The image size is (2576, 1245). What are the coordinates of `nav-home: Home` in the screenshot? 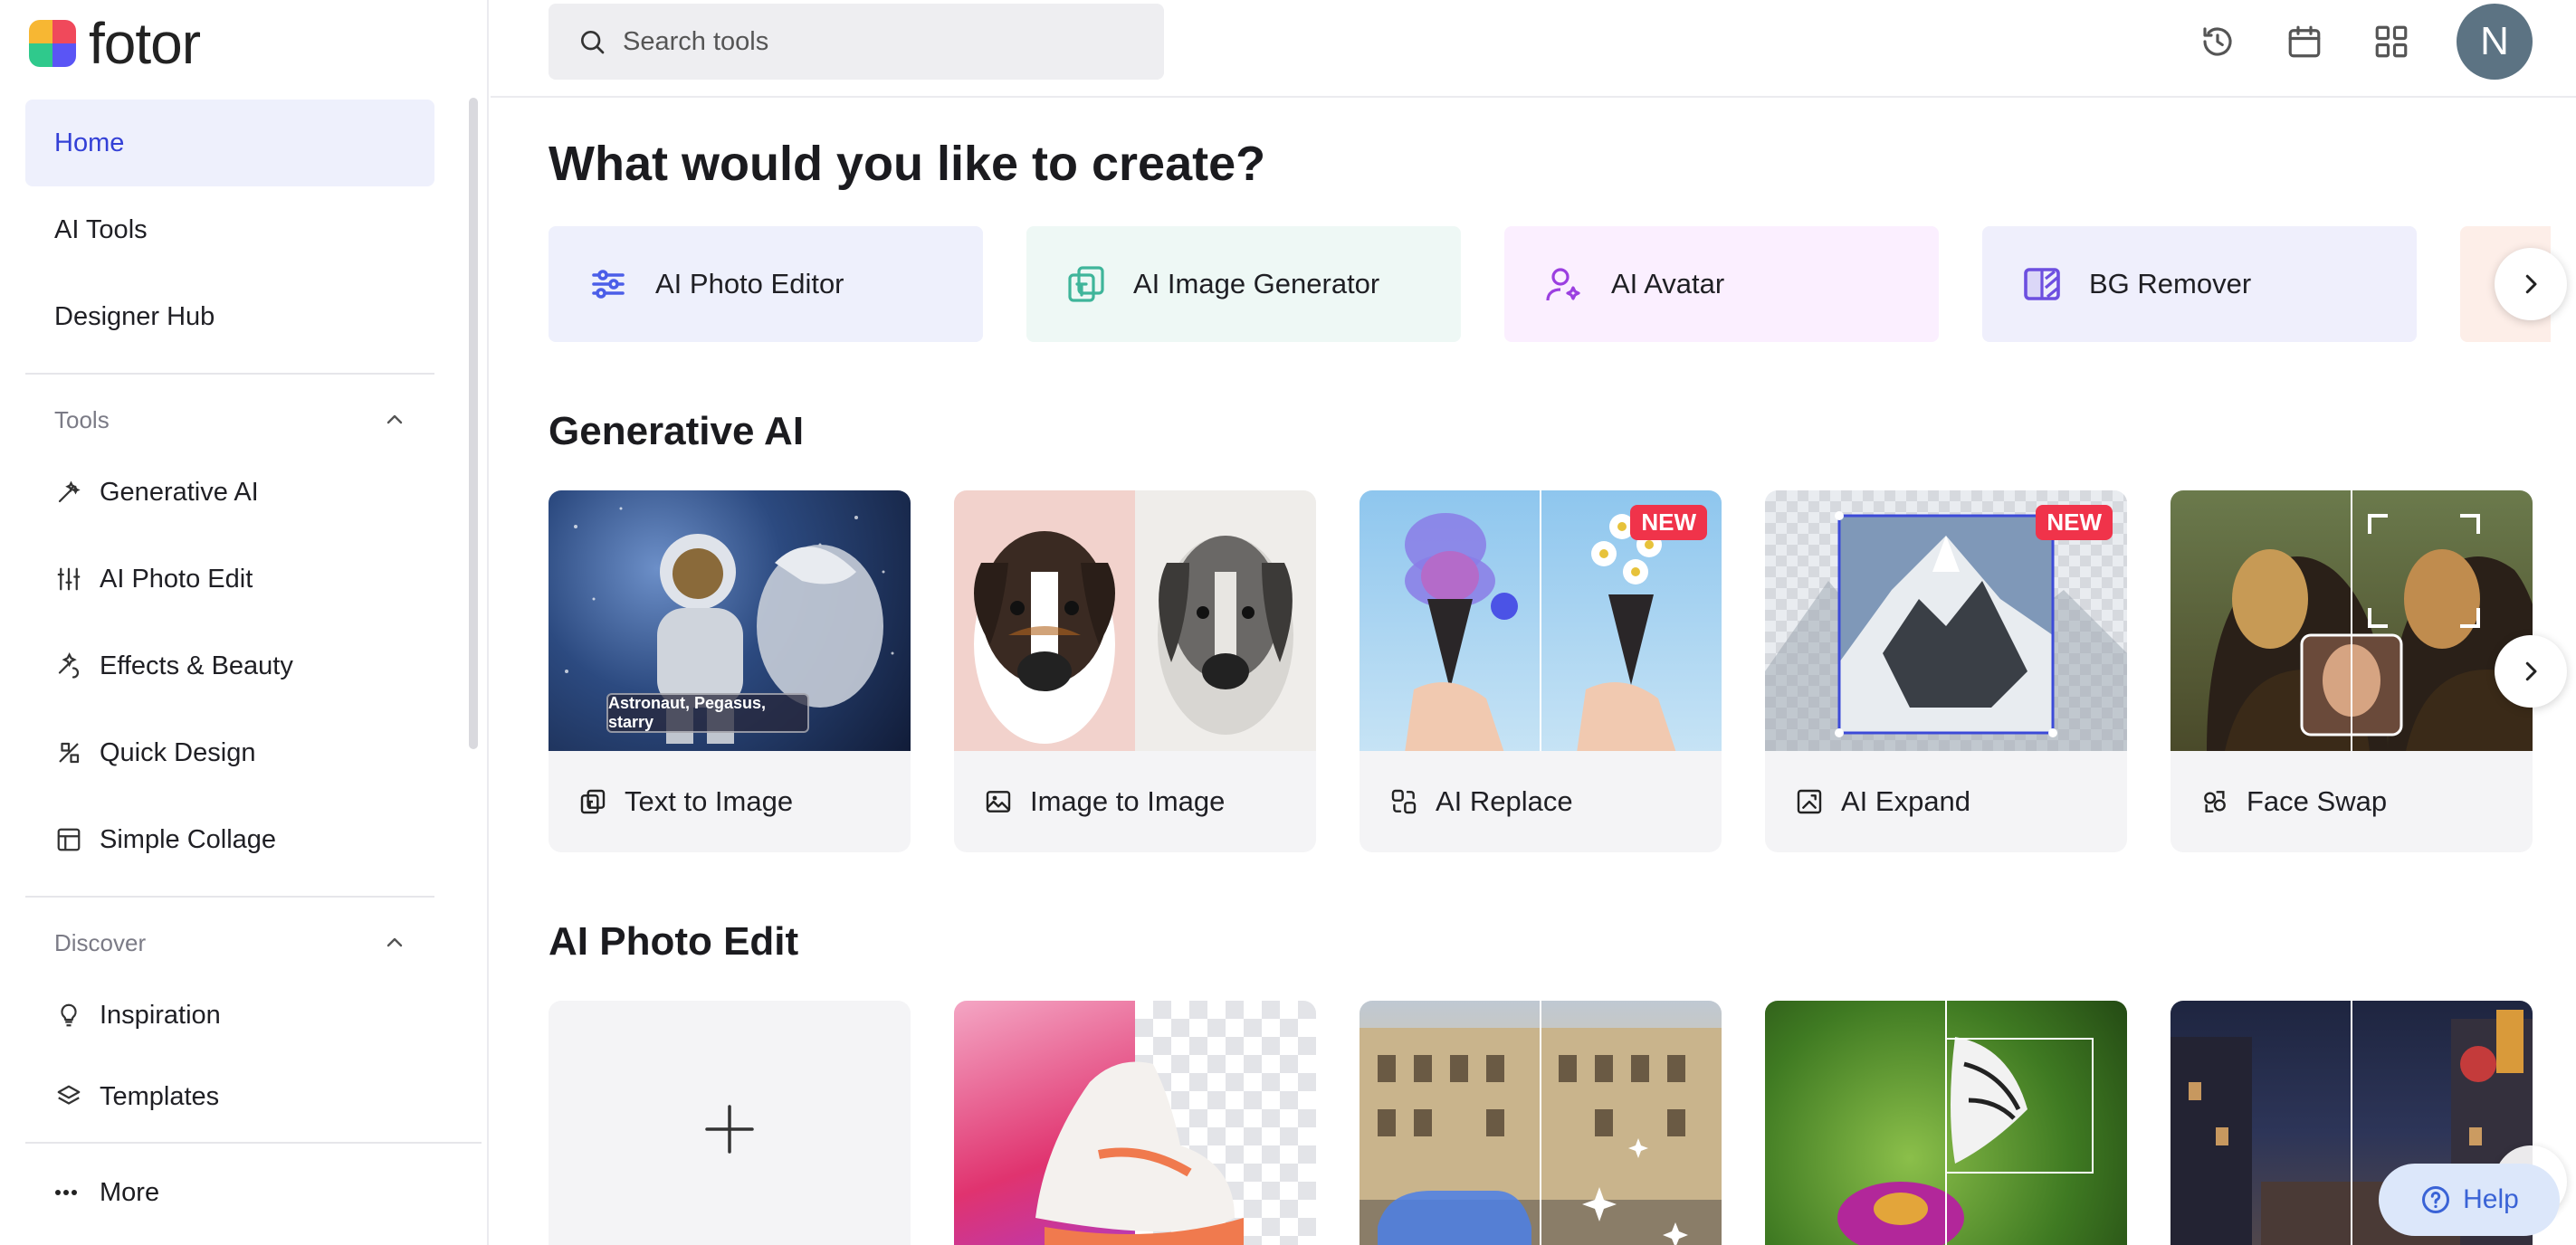 It's located at (230, 143).